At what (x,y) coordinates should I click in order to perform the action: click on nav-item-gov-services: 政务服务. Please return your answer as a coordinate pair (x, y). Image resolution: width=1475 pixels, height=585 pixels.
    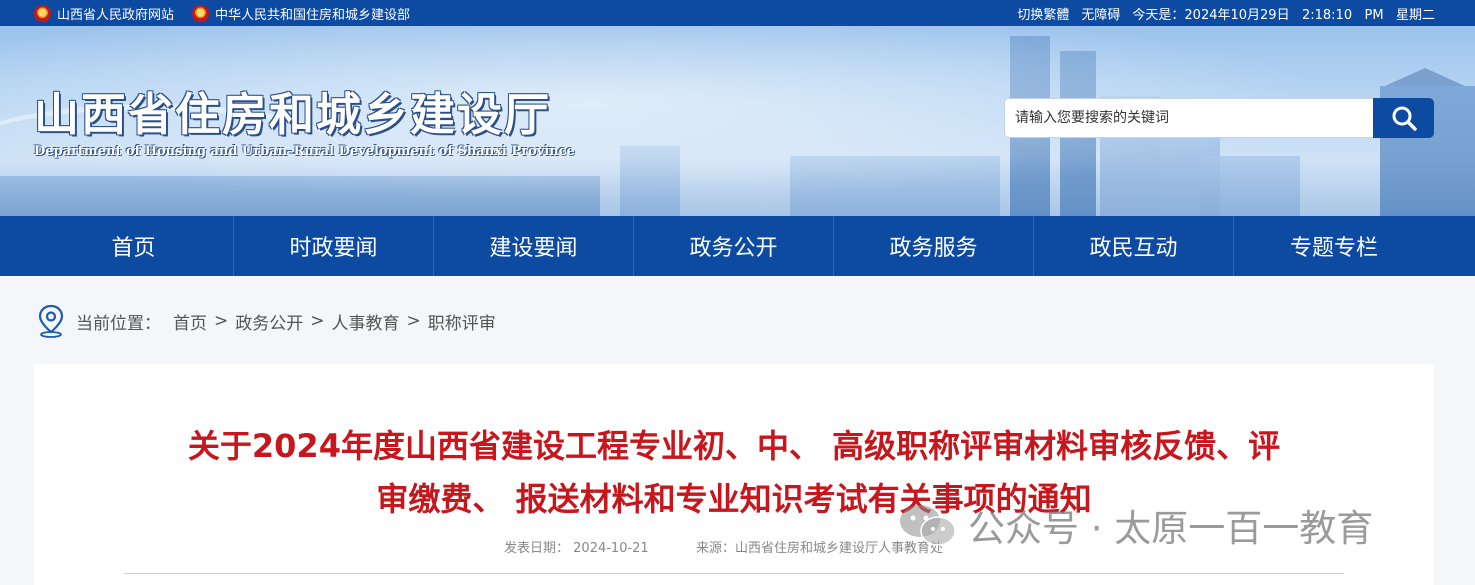
    Looking at the image, I should click on (934, 246).